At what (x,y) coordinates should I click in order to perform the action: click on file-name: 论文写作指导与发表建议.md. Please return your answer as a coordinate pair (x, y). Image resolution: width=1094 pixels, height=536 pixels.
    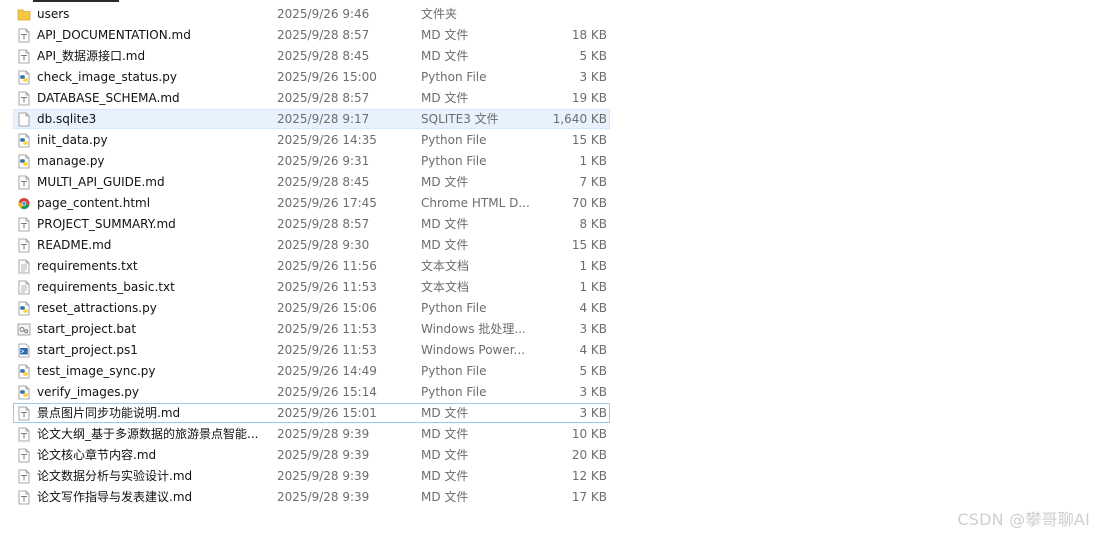
    Looking at the image, I should click on (152, 497).